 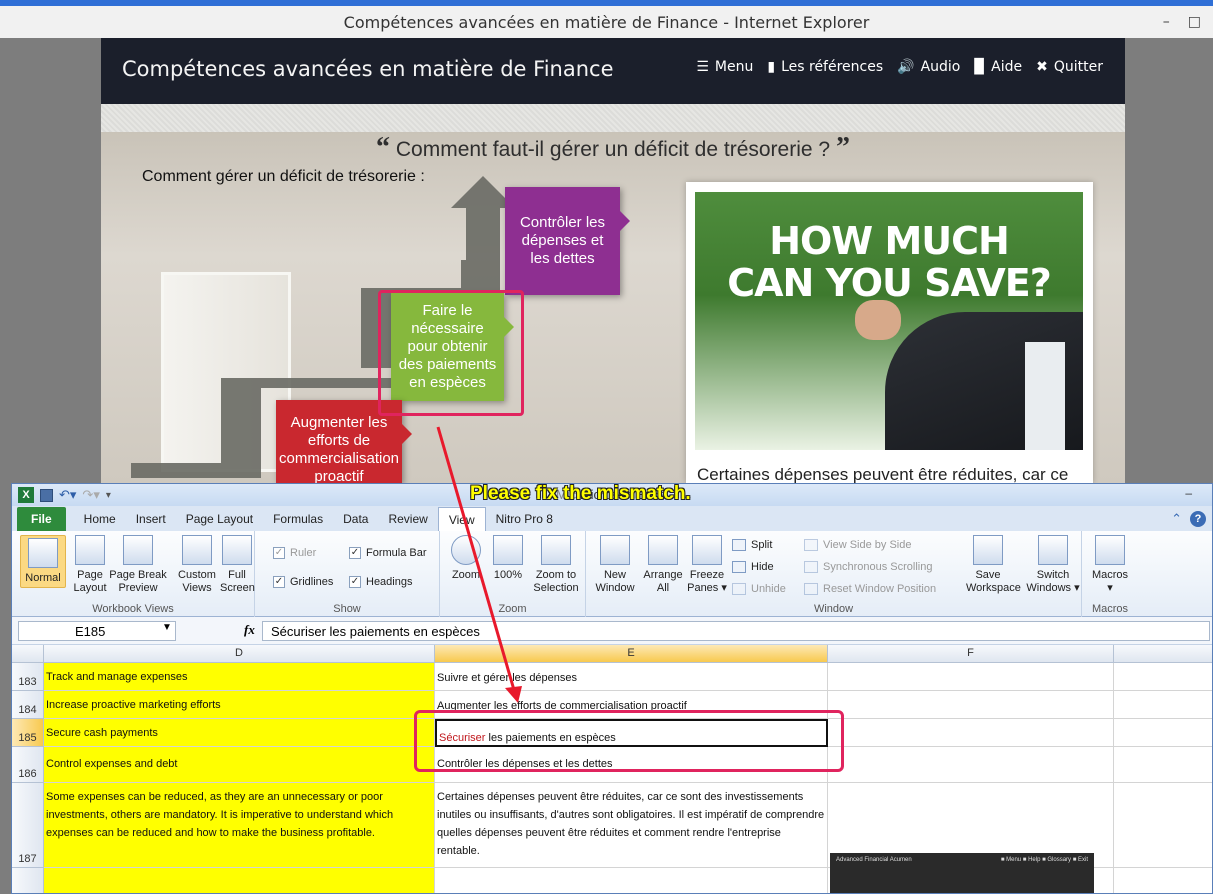 What do you see at coordinates (100, 521) in the screenshot?
I see `tab-home: Home` at bounding box center [100, 521].